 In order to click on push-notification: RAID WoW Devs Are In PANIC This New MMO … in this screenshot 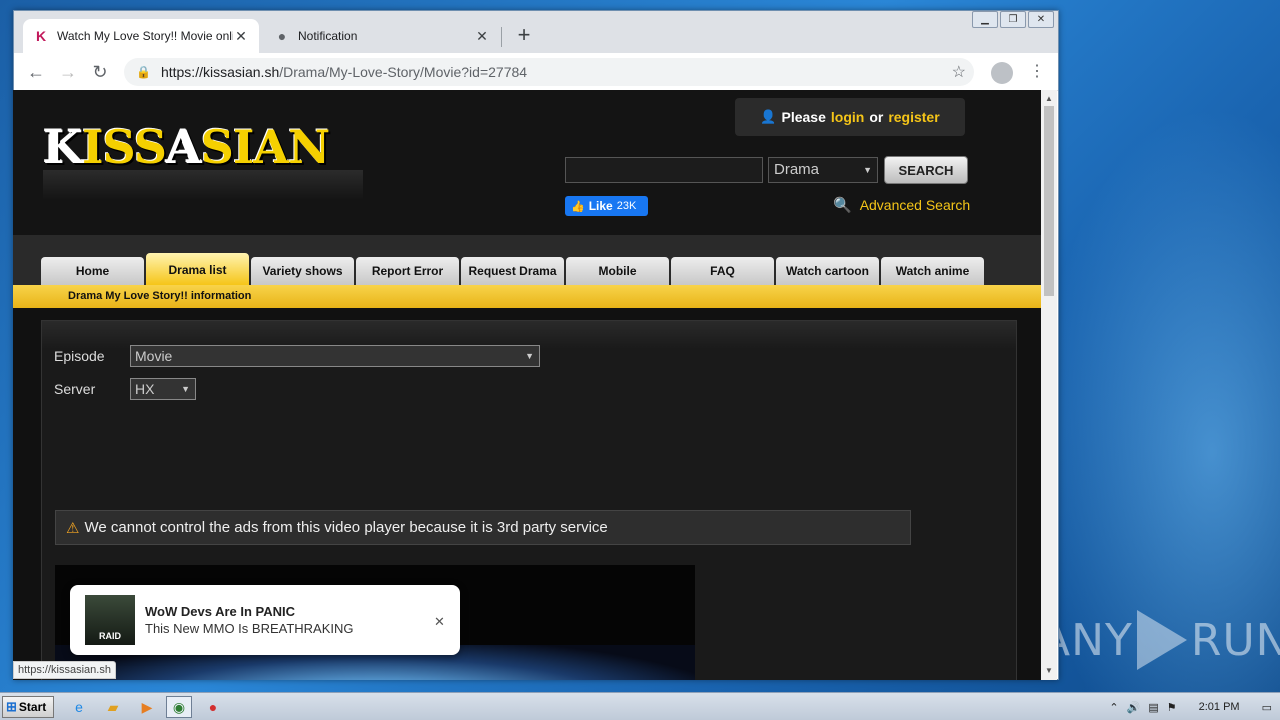, I will do `click(265, 620)`.